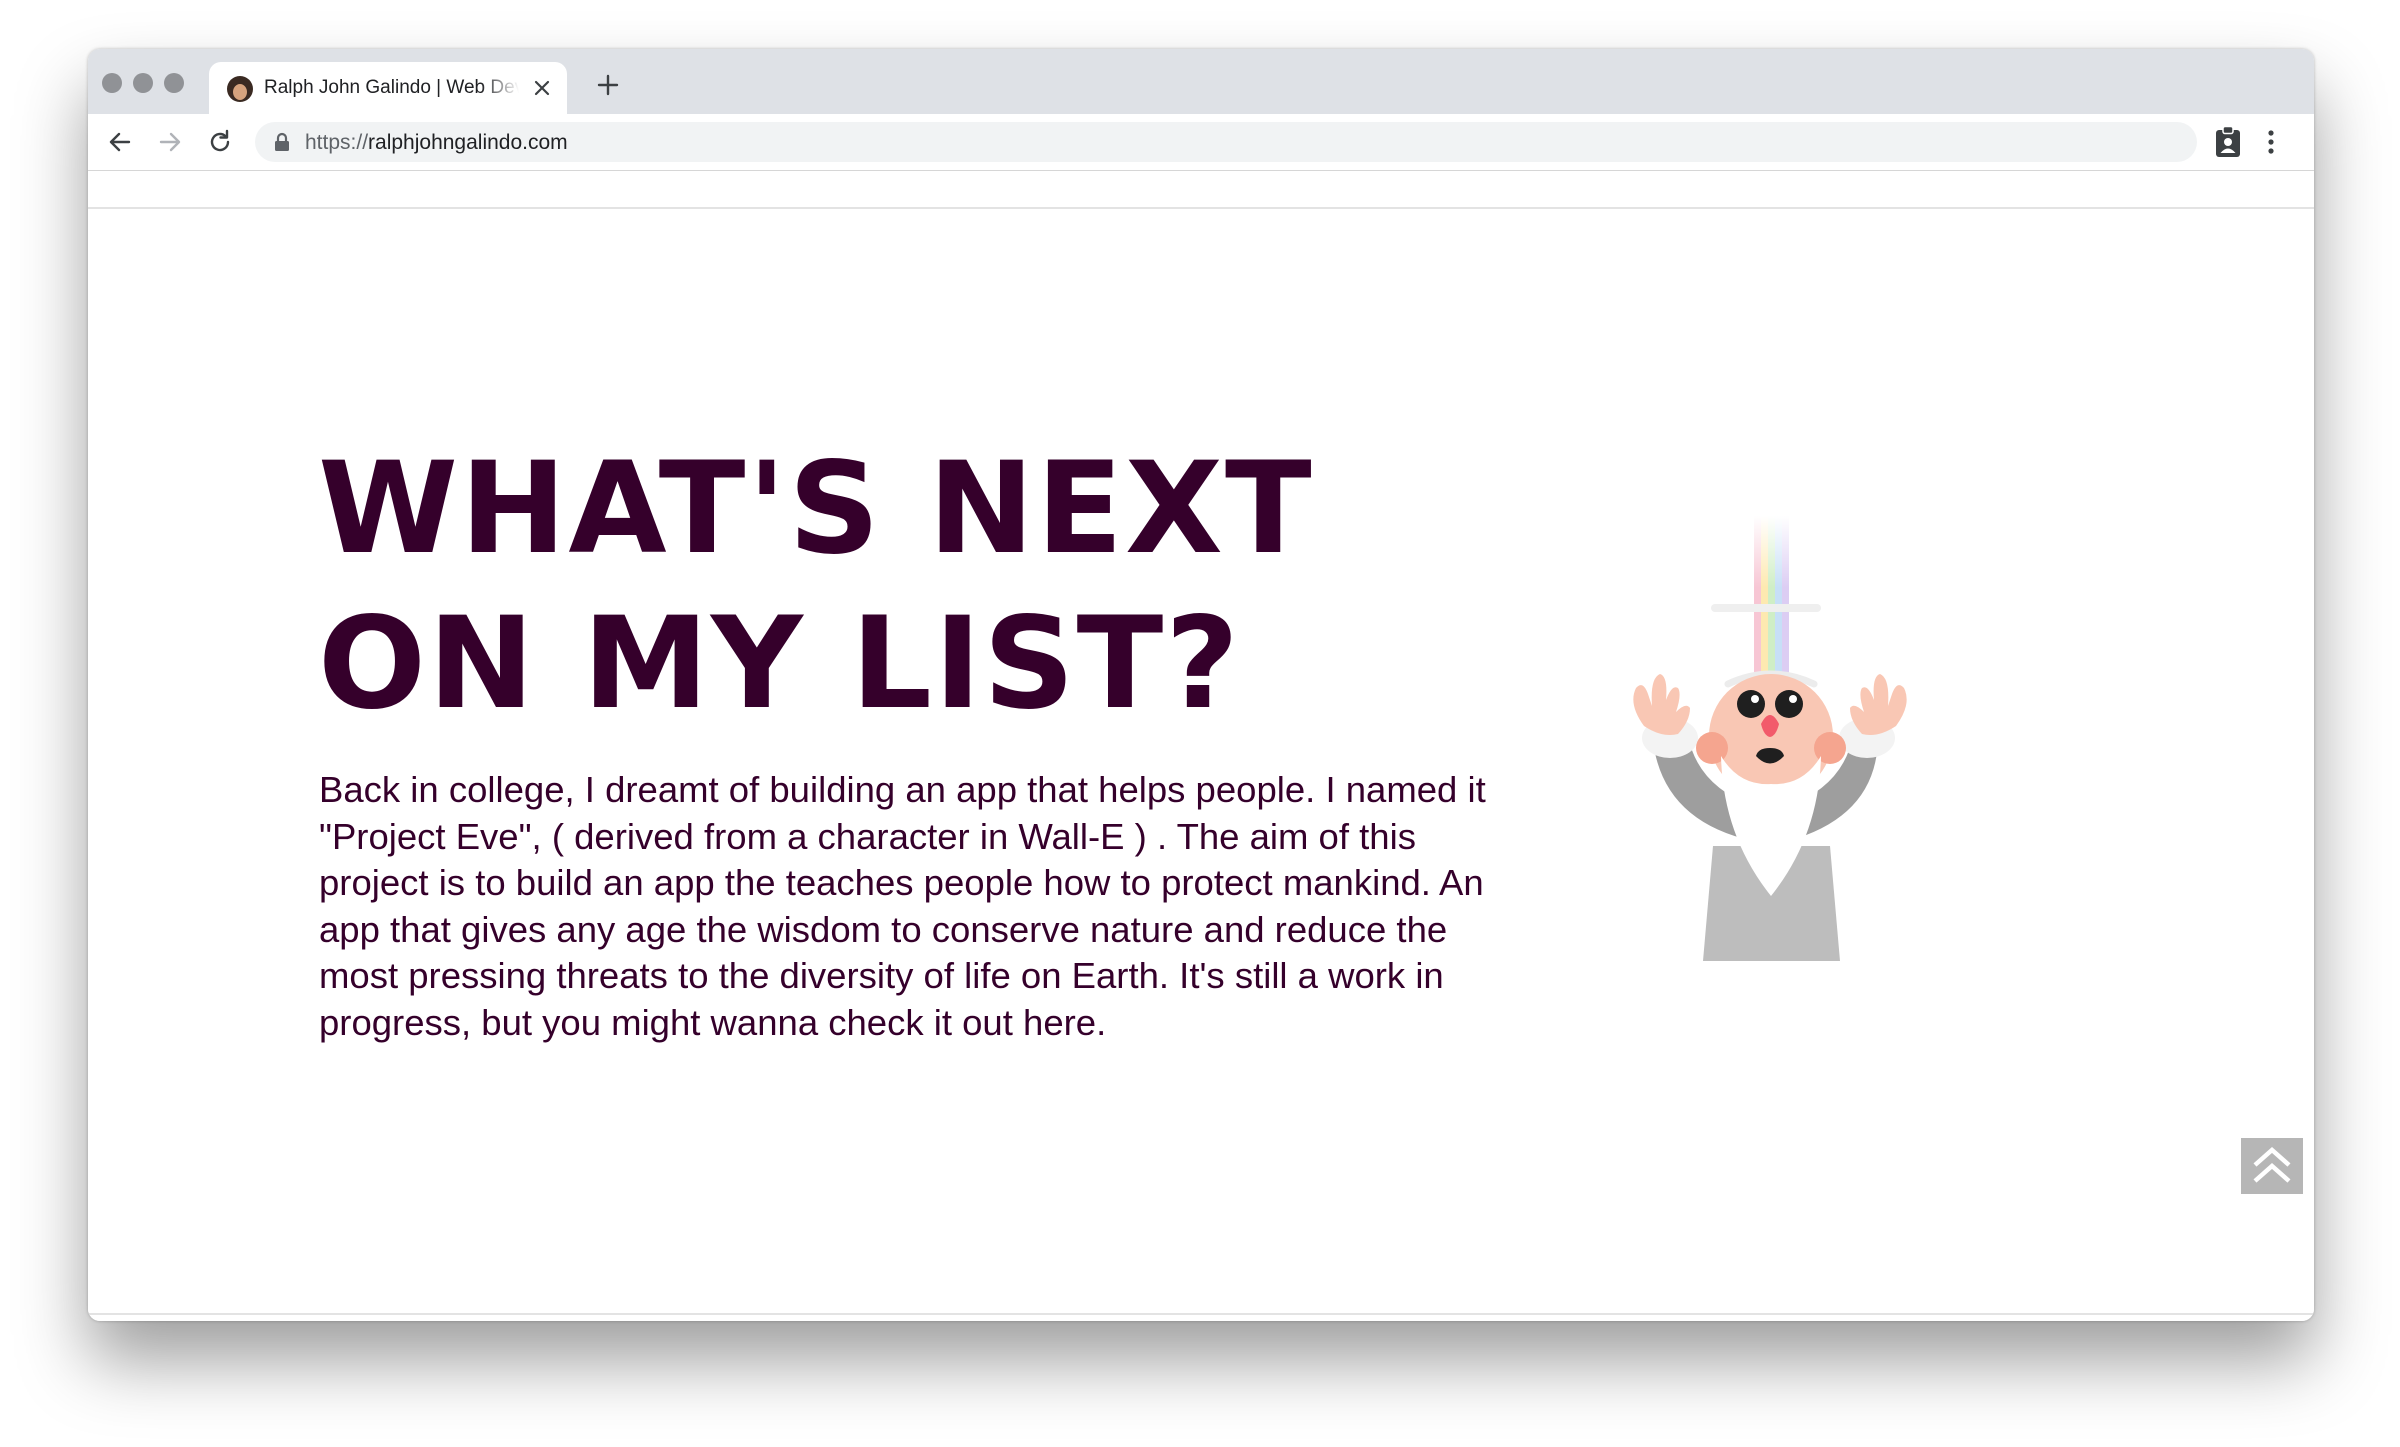 This screenshot has height=1447, width=2400. I want to click on double-chevron-up-icon, so click(2272, 1164).